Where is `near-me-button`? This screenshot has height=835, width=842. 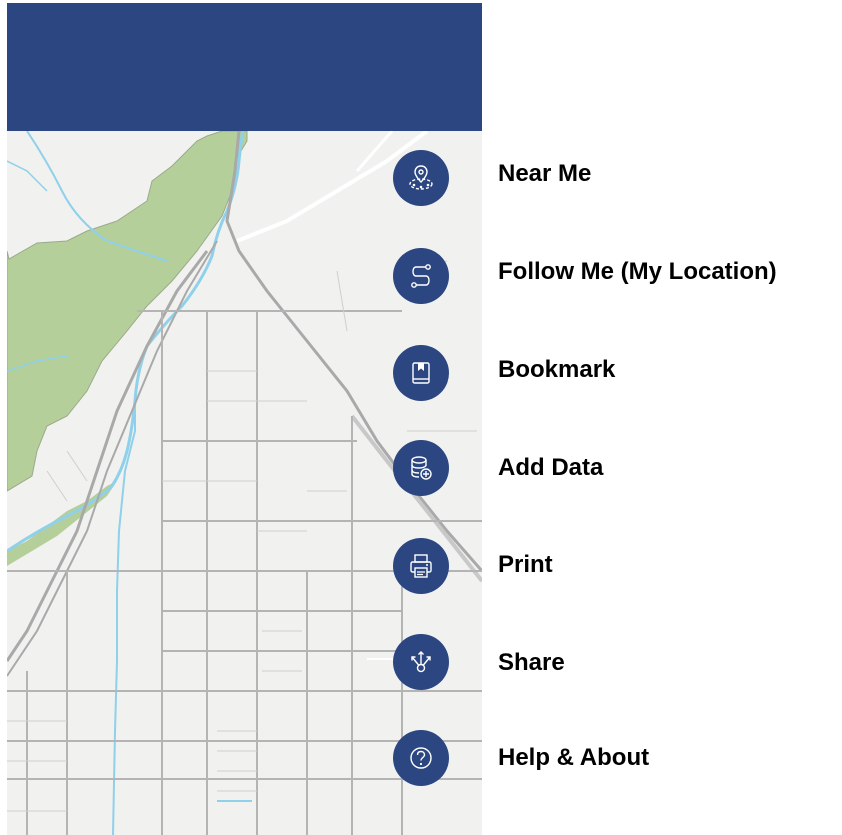 near-me-button is located at coordinates (421, 178).